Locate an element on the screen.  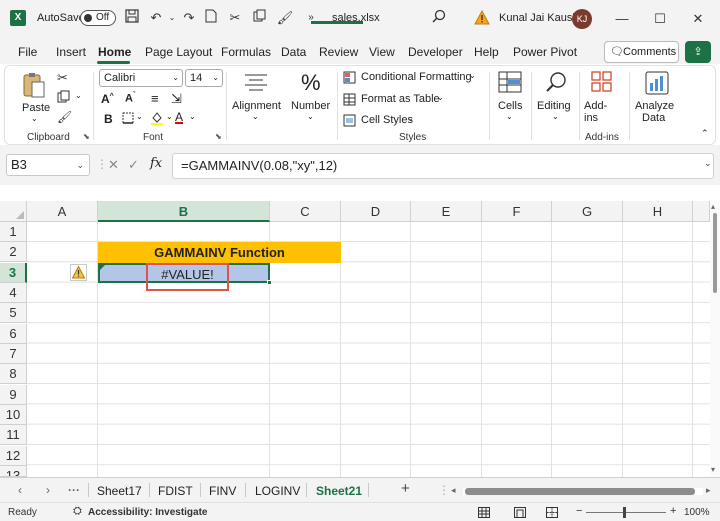
save-icon is located at coordinates (132, 18).